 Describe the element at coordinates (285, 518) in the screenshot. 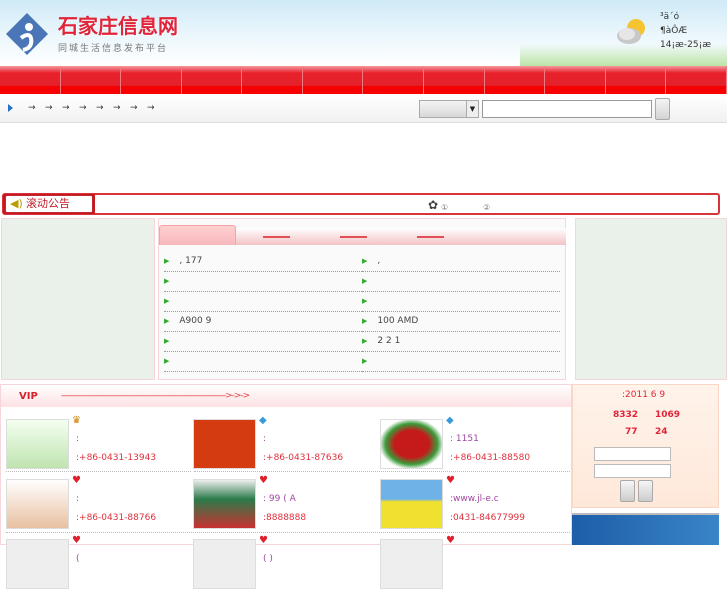

I see `vip-card-phone: :8888888` at that location.